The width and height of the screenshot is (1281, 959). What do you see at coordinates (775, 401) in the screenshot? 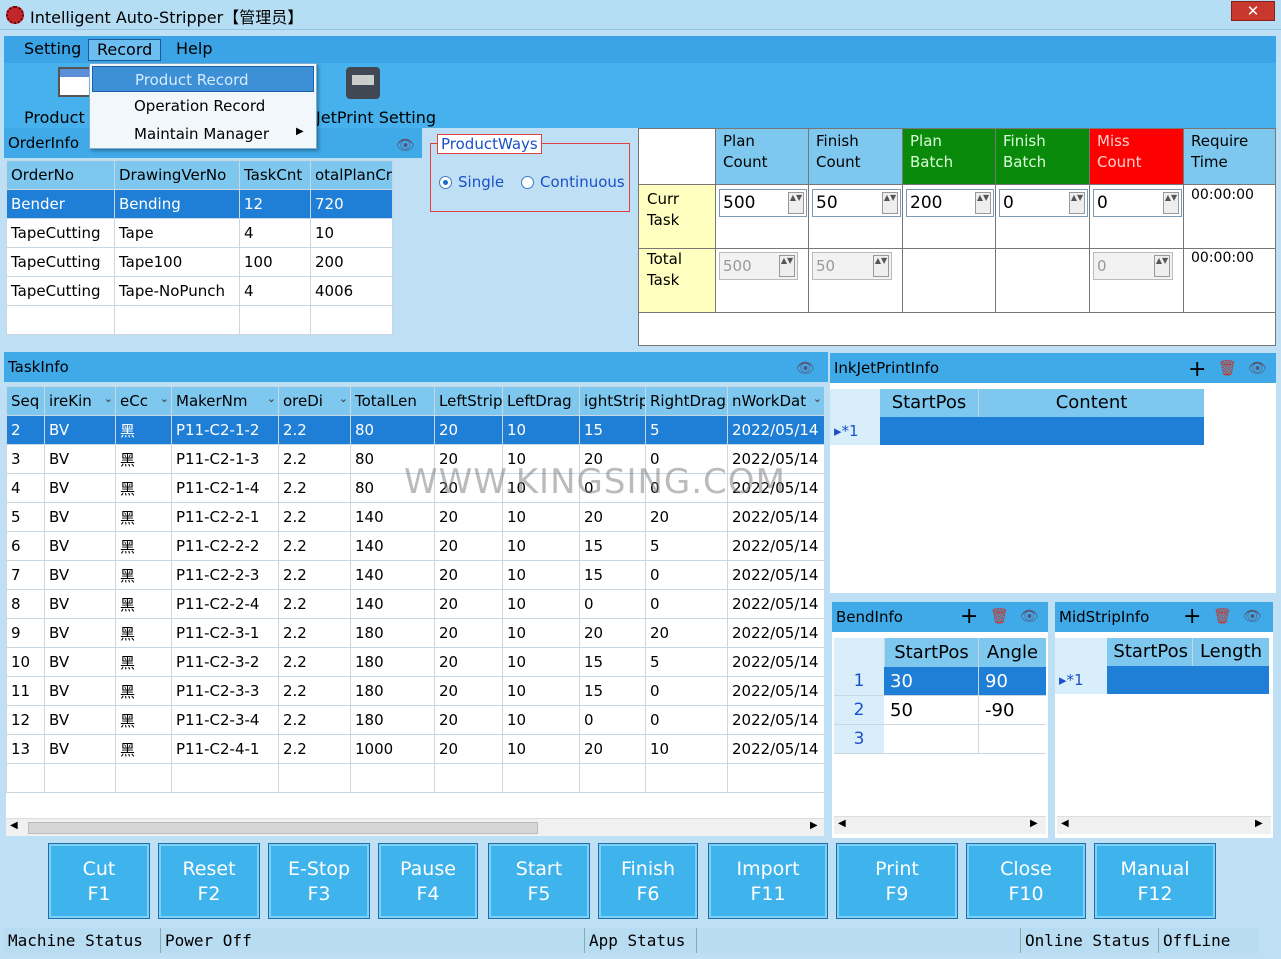
I see `task-col-header: nWorkDat ⌄` at bounding box center [775, 401].